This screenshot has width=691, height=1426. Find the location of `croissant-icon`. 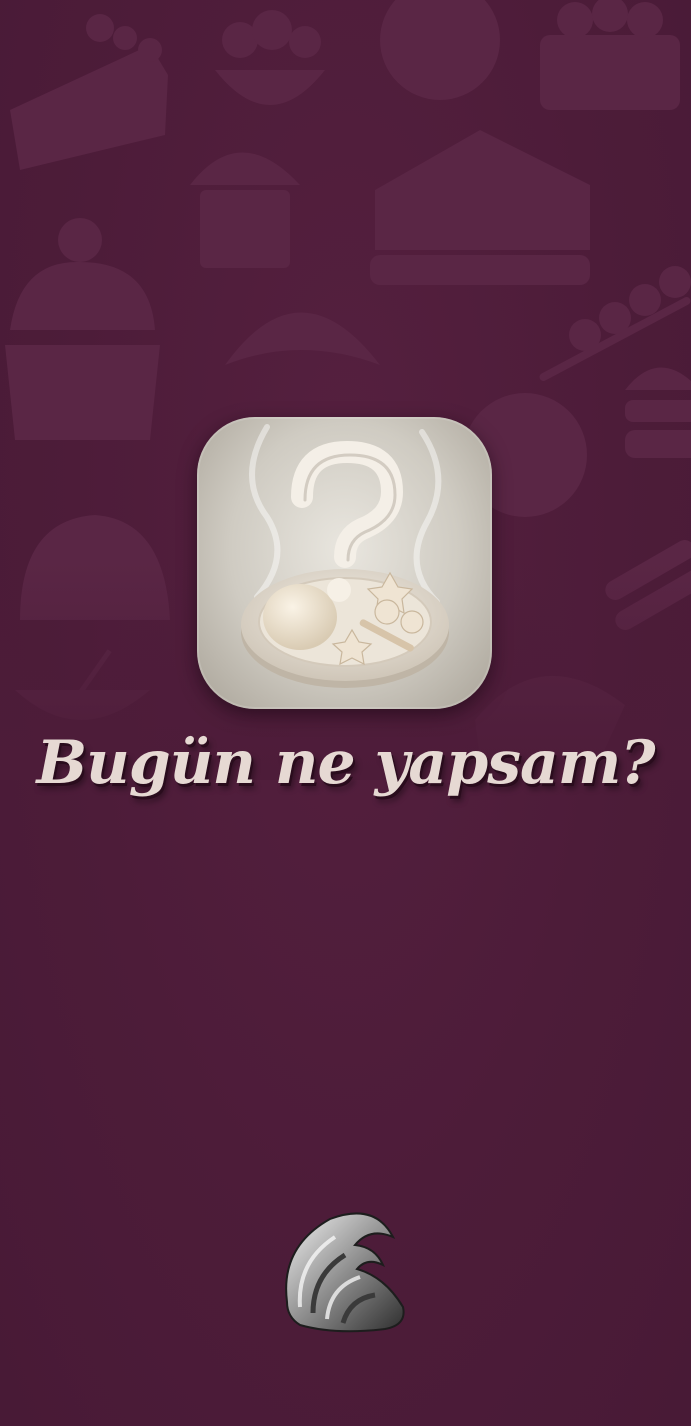

croissant-icon is located at coordinates (302, 338).